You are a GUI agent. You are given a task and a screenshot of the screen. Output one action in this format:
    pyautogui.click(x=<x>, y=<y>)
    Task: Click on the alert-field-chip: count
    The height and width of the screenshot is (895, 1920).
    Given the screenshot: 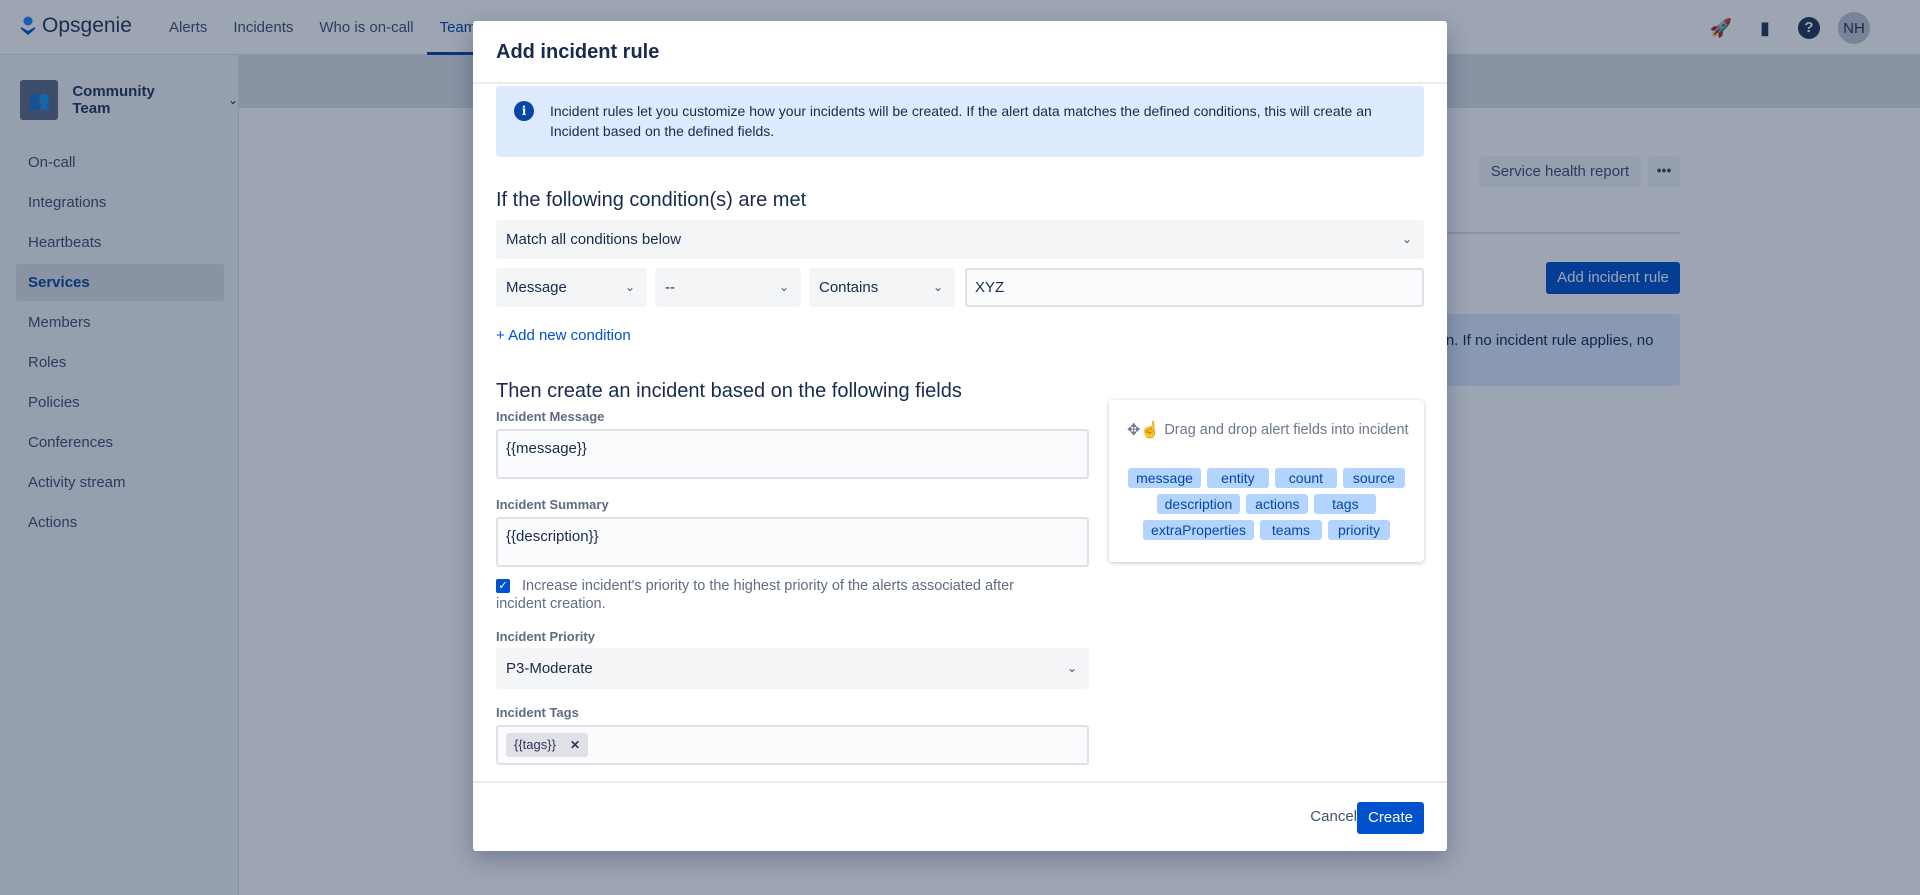 What is the action you would take?
    pyautogui.click(x=1305, y=478)
    